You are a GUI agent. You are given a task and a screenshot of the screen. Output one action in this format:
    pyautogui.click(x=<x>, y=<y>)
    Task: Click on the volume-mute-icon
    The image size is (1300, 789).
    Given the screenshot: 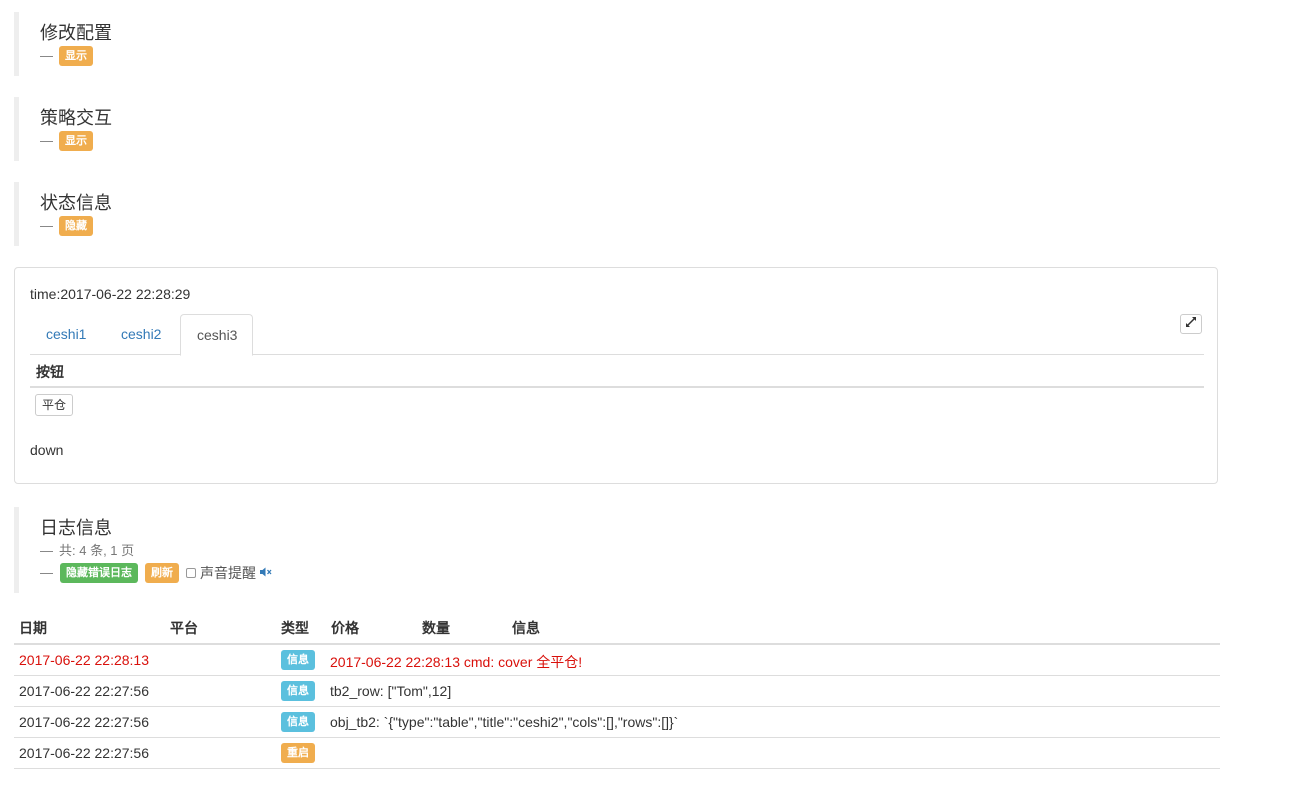 What is the action you would take?
    pyautogui.click(x=266, y=573)
    